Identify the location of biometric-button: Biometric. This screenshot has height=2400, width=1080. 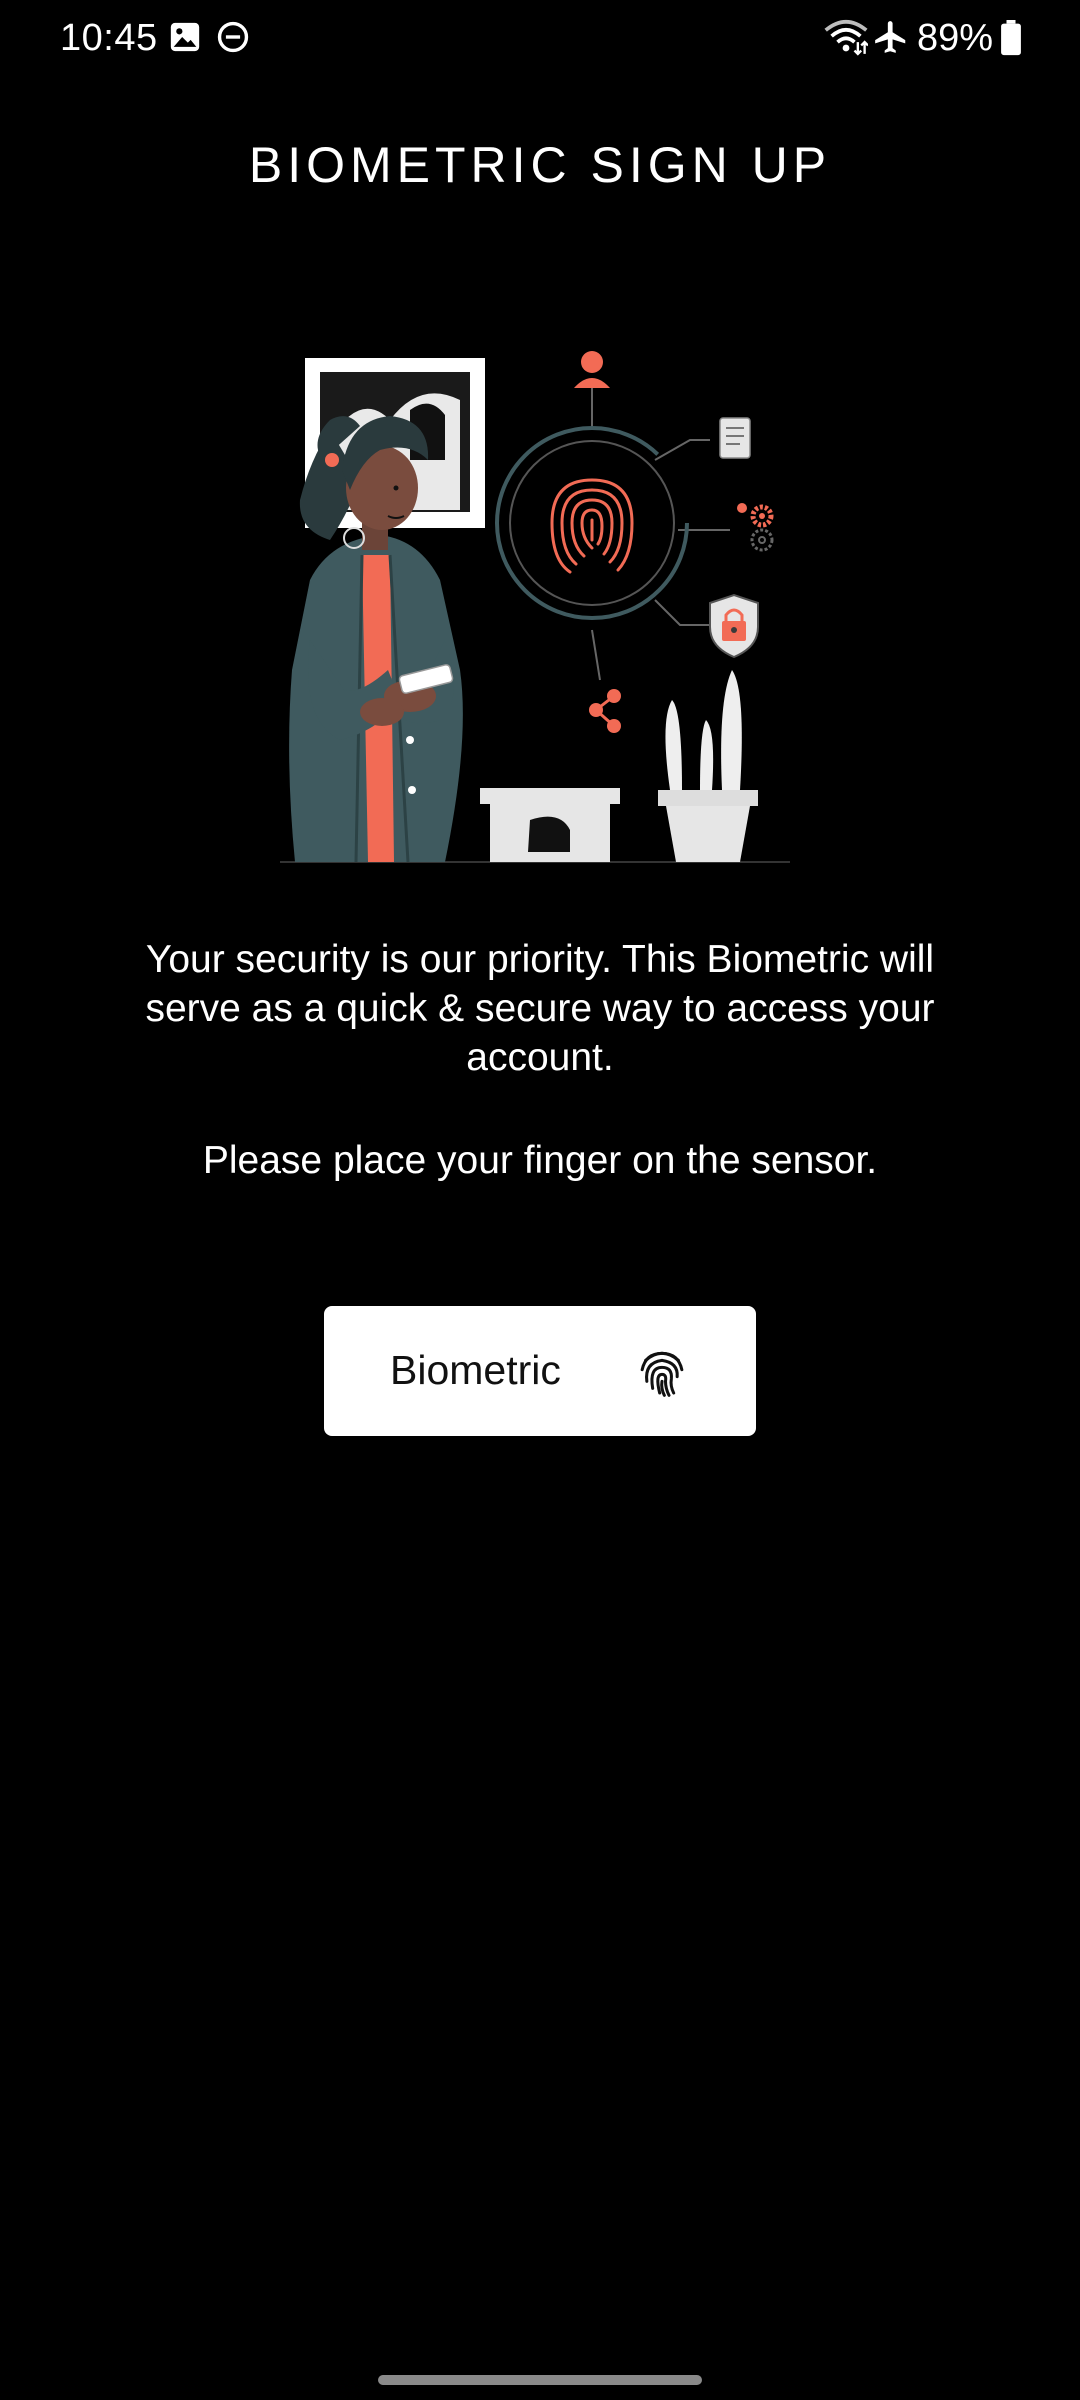
(540, 1371).